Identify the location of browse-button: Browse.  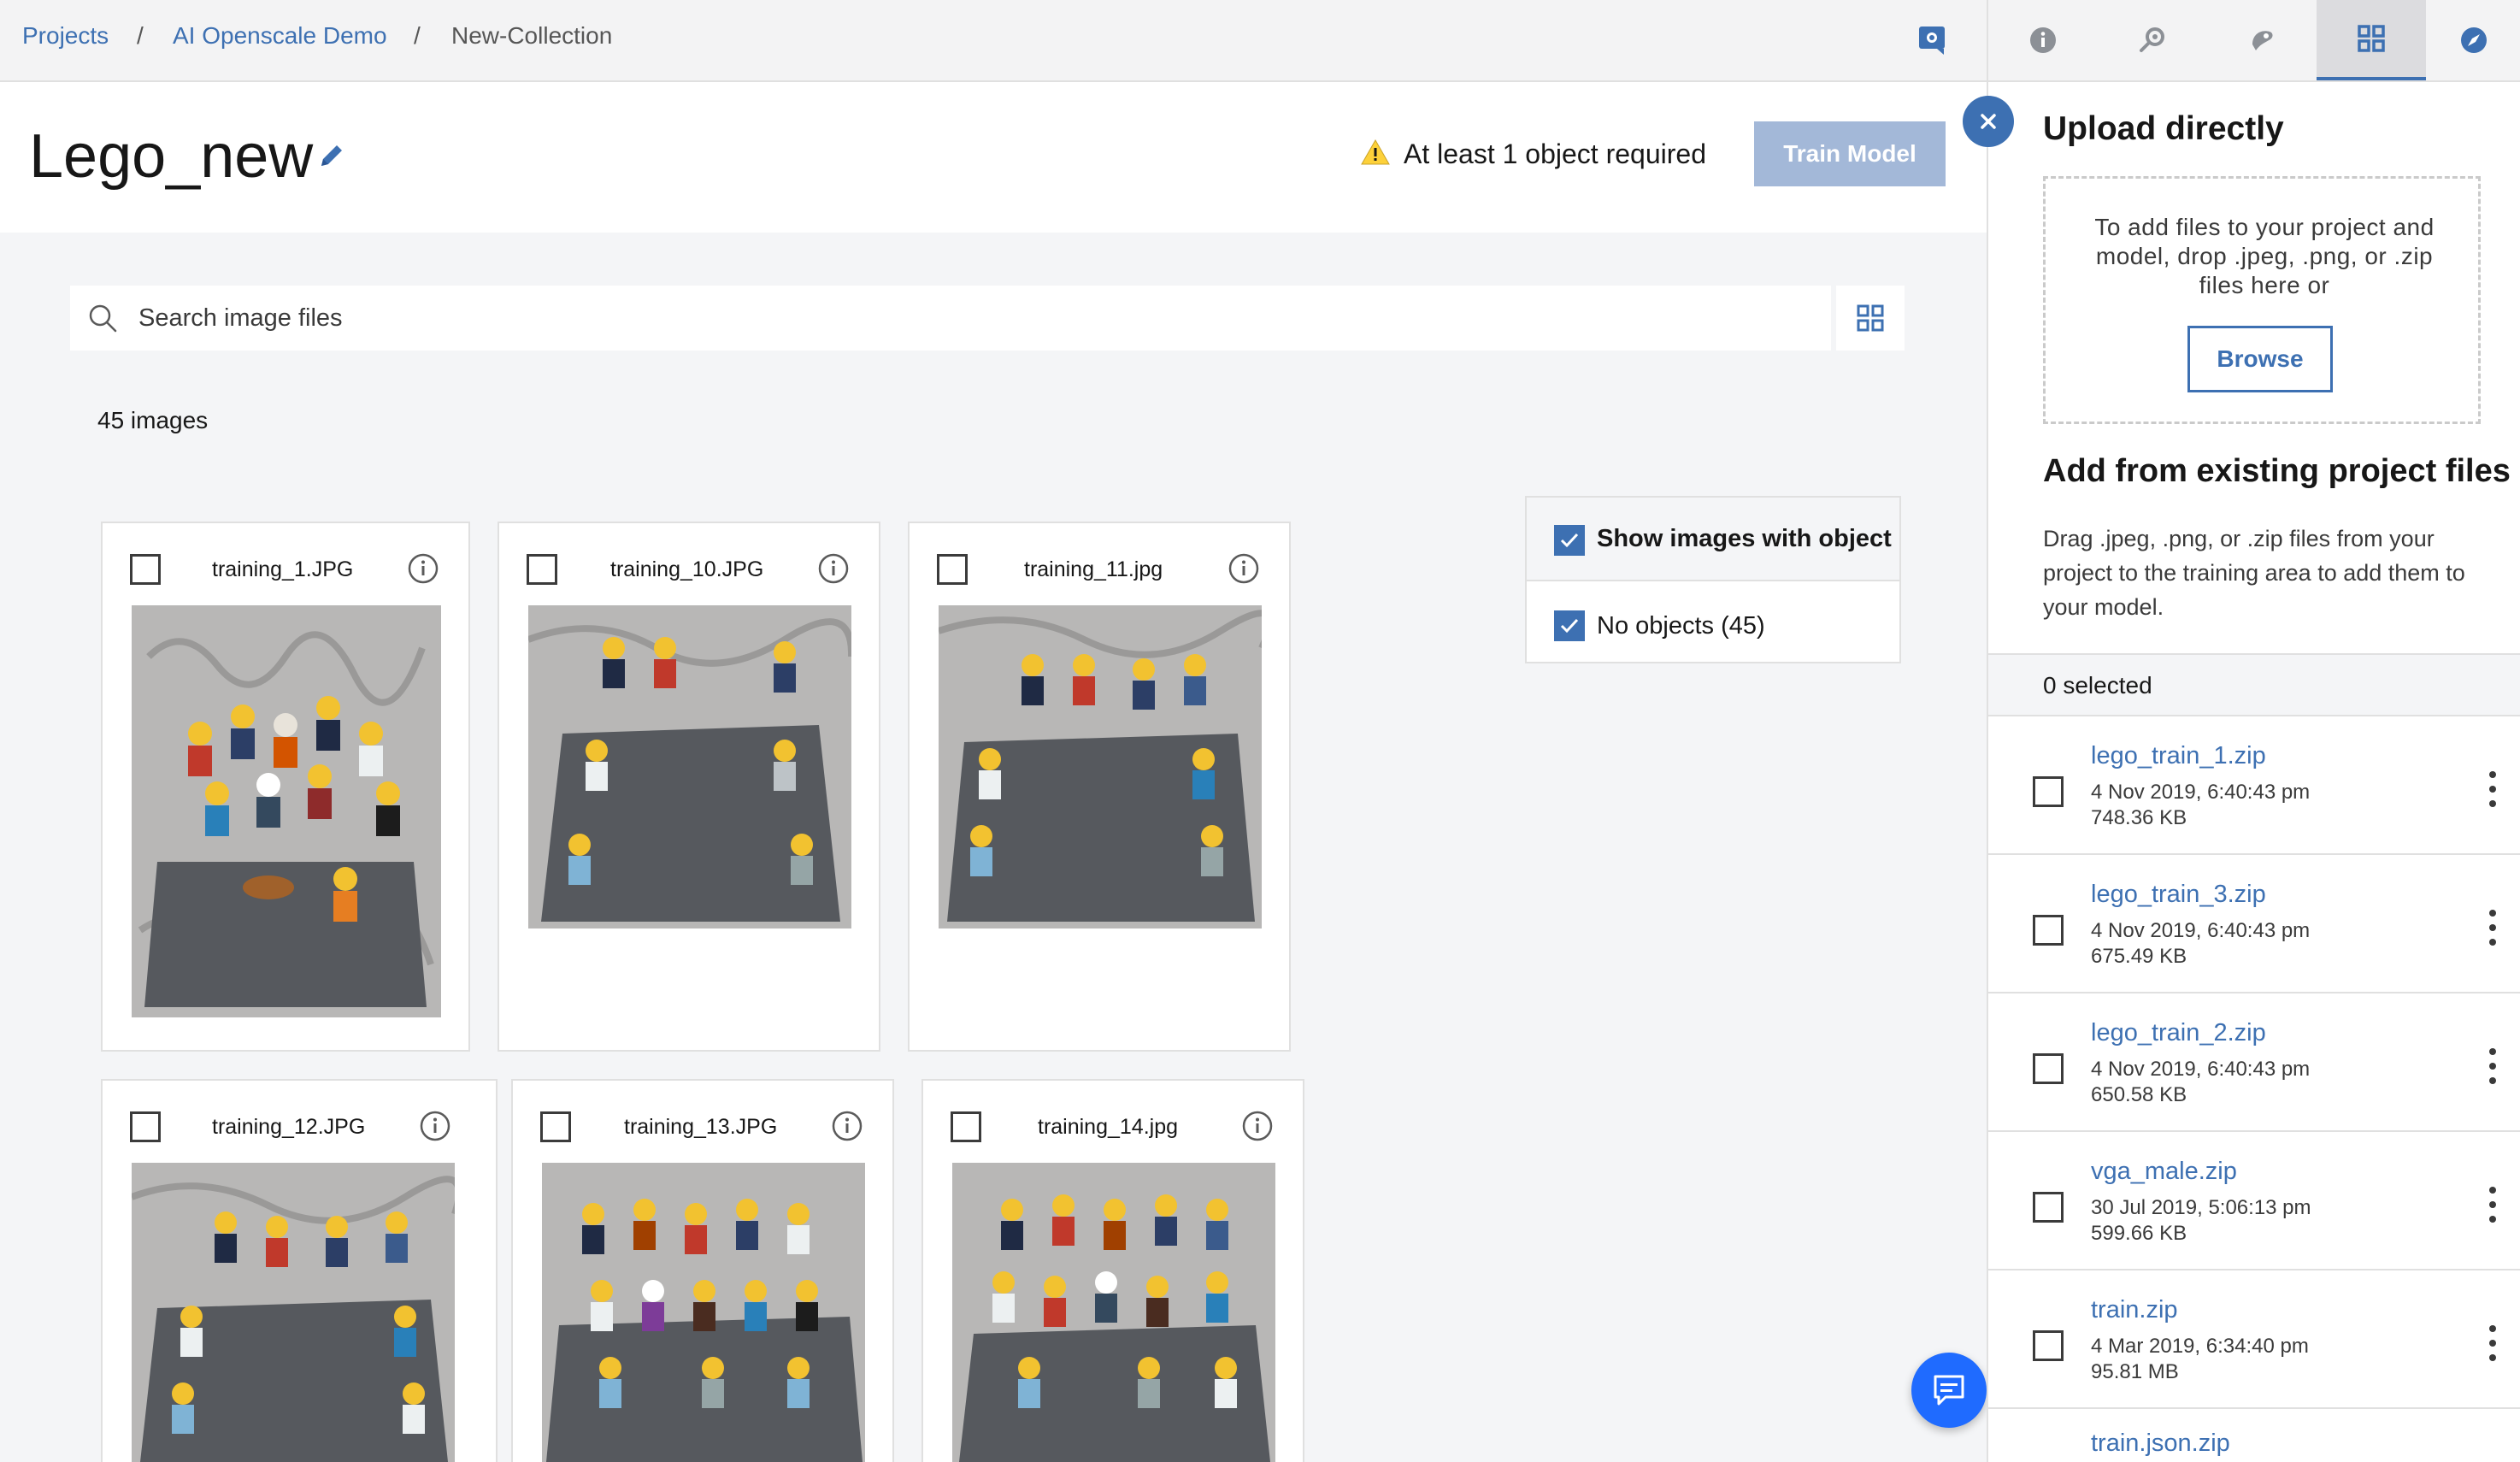
(2260, 359).